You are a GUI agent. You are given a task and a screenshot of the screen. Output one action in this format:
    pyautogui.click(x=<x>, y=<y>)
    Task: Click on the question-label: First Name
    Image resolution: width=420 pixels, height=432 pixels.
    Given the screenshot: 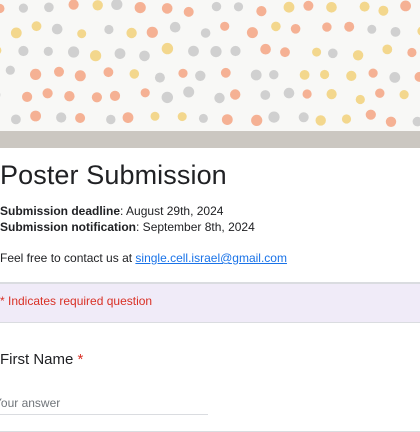 What is the action you would take?
    pyautogui.click(x=36, y=359)
    